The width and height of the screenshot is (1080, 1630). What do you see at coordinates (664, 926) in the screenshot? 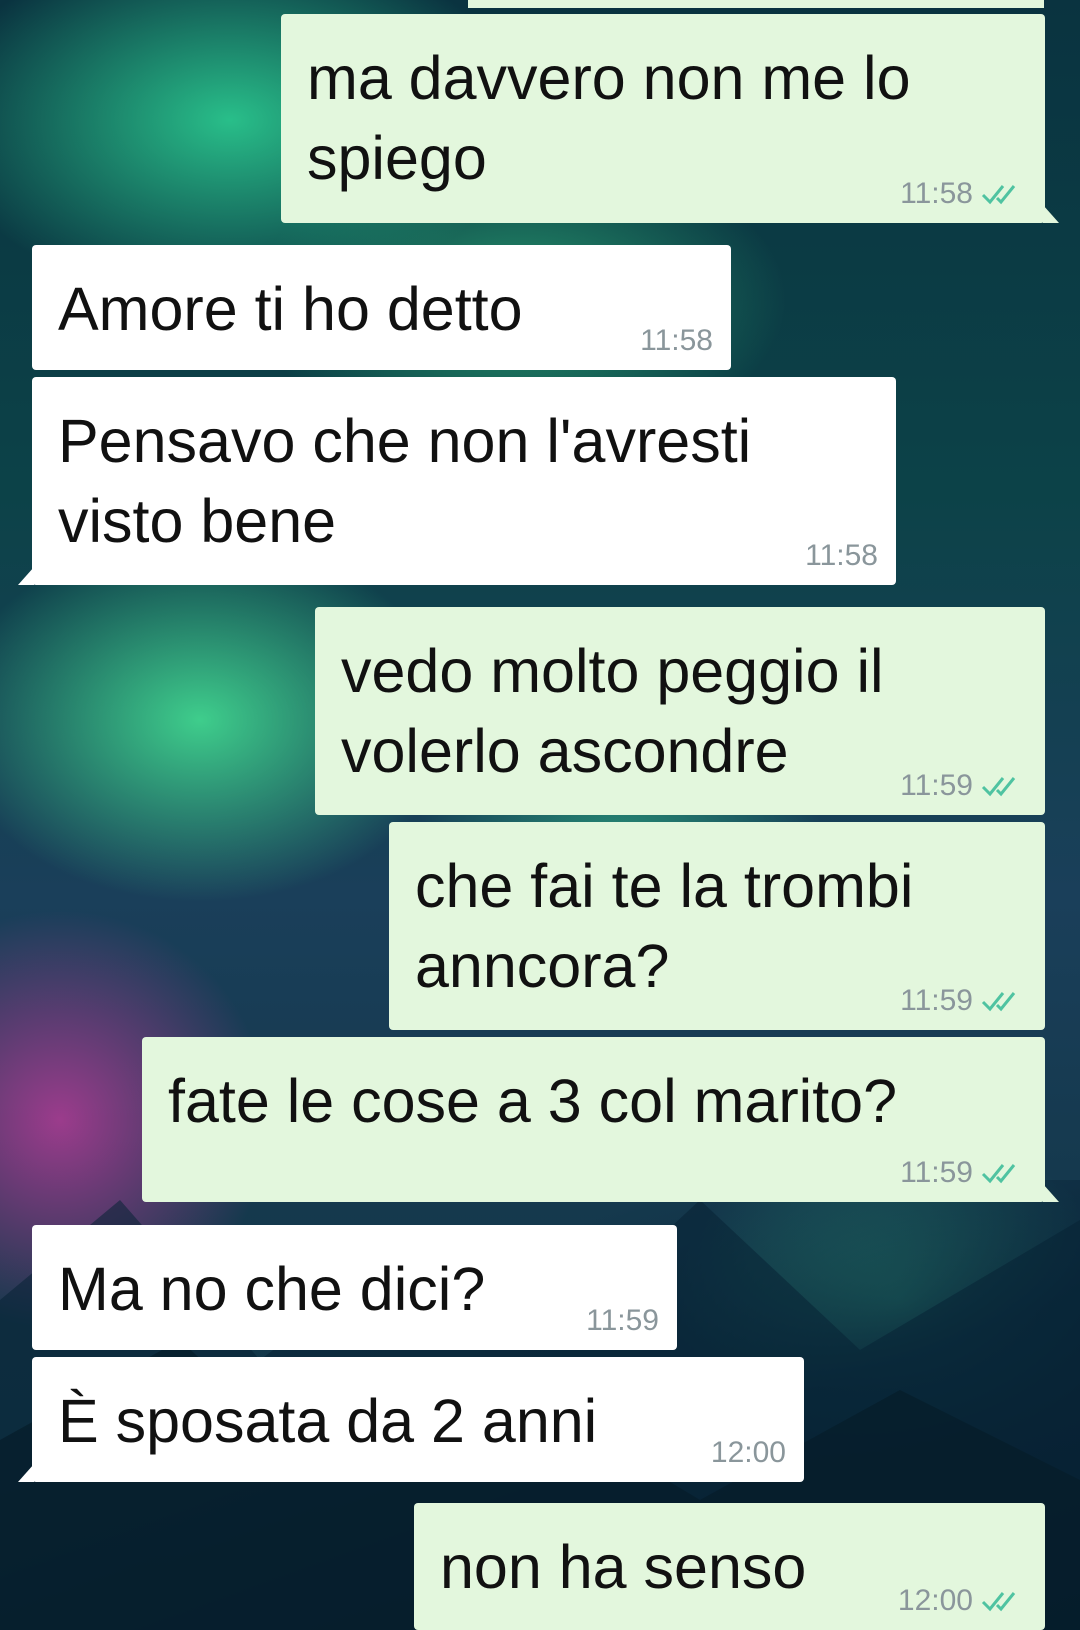
I see `message-text: che fai te la trombi anncora?` at bounding box center [664, 926].